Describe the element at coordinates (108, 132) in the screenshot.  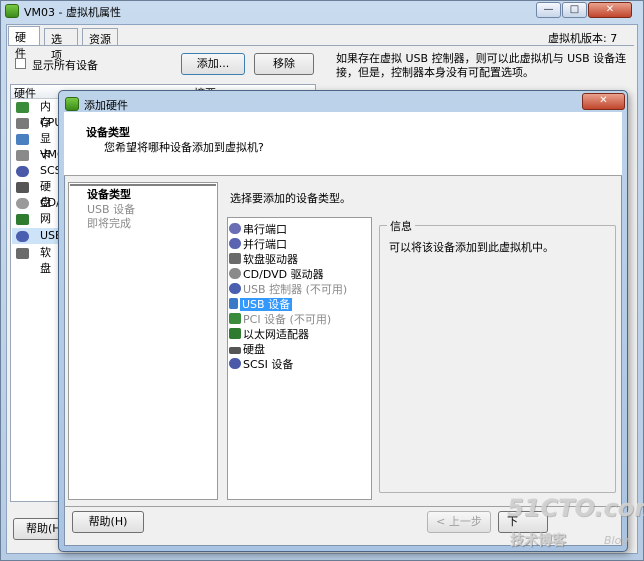
I see `dialog-header-title: 设备类型` at that location.